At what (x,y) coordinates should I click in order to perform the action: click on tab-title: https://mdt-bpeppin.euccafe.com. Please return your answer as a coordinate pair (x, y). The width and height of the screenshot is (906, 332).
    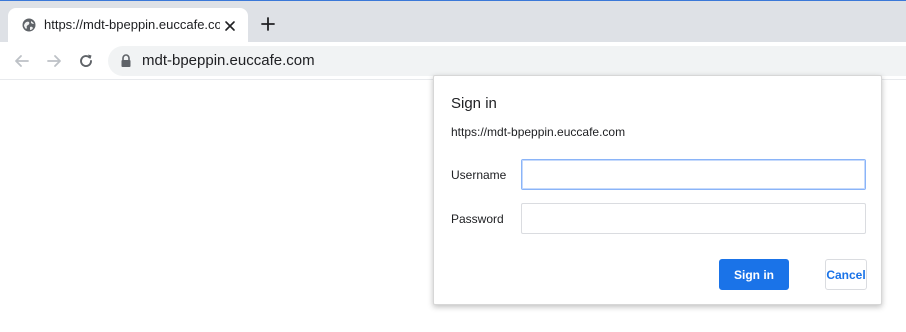
    Looking at the image, I should click on (132, 24).